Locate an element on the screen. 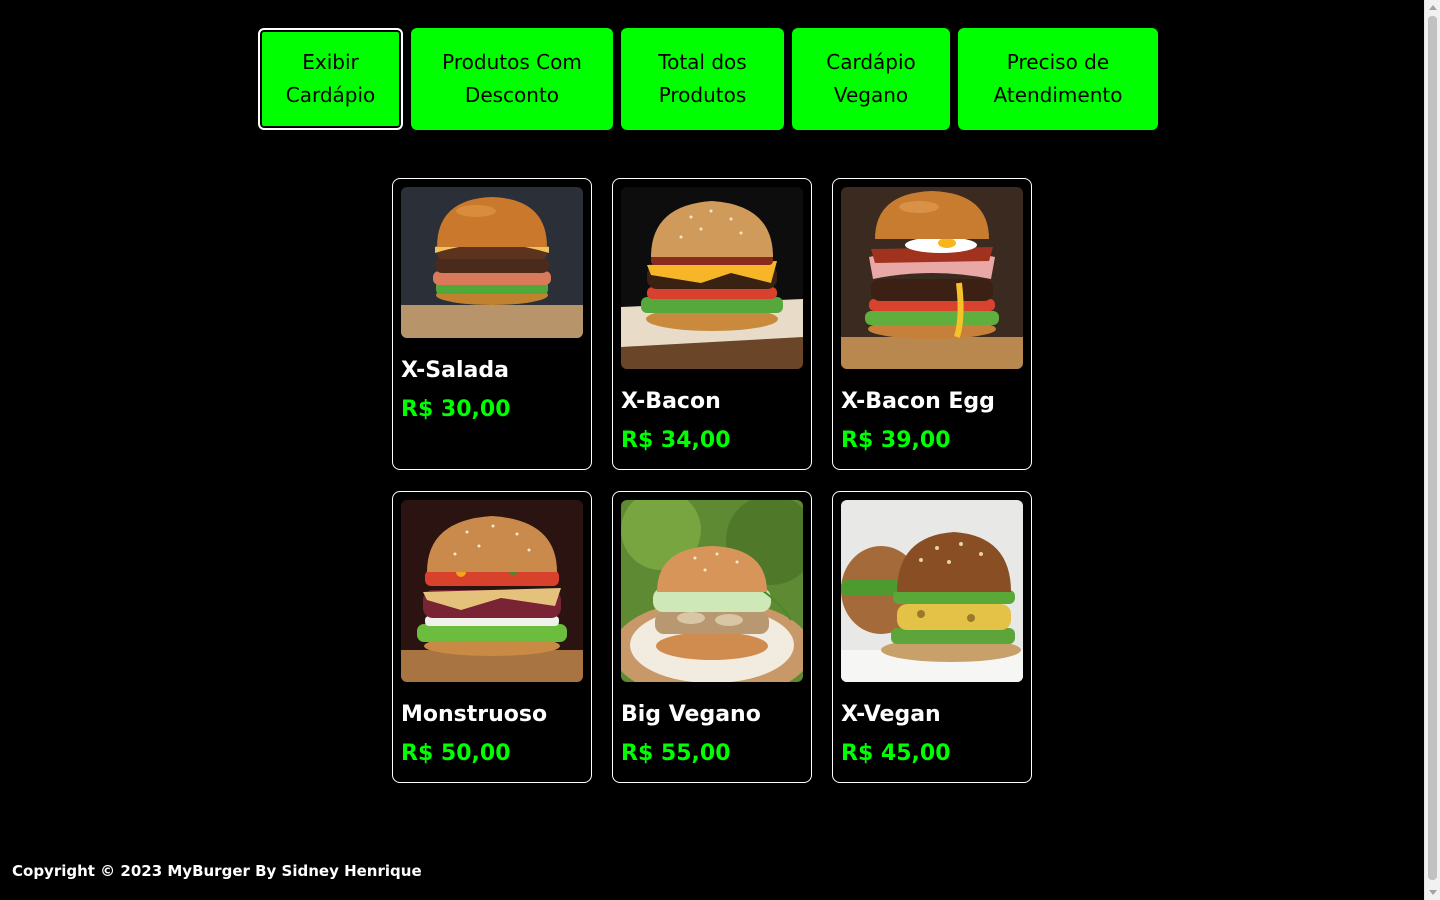 Image resolution: width=1440 pixels, height=900 pixels. products-total-button-label: Total dos Produtos is located at coordinates (702, 78).